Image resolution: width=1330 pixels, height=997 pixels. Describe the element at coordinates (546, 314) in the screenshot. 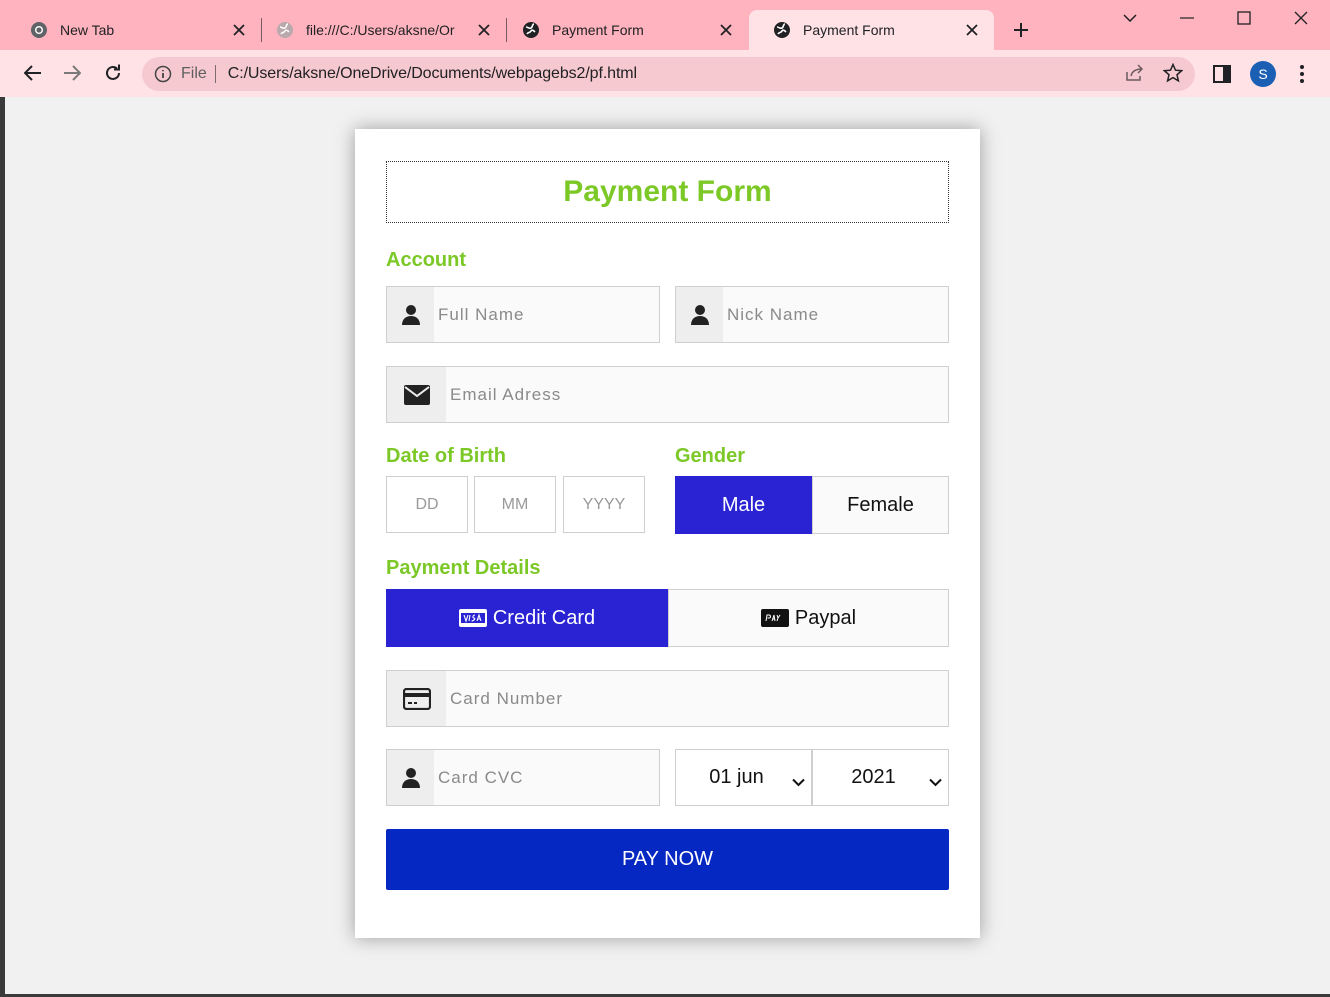

I see `full-name-input` at that location.